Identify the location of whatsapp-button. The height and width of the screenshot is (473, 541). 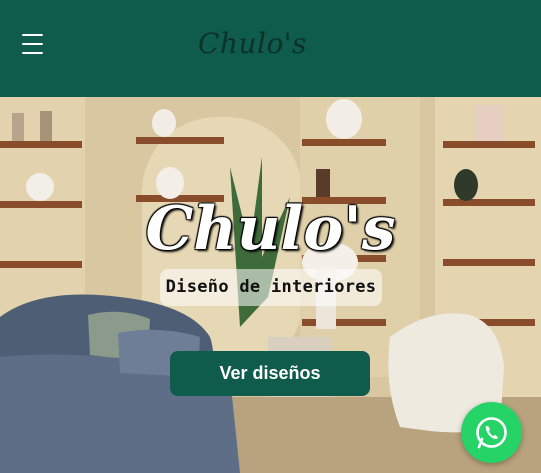
(491, 432).